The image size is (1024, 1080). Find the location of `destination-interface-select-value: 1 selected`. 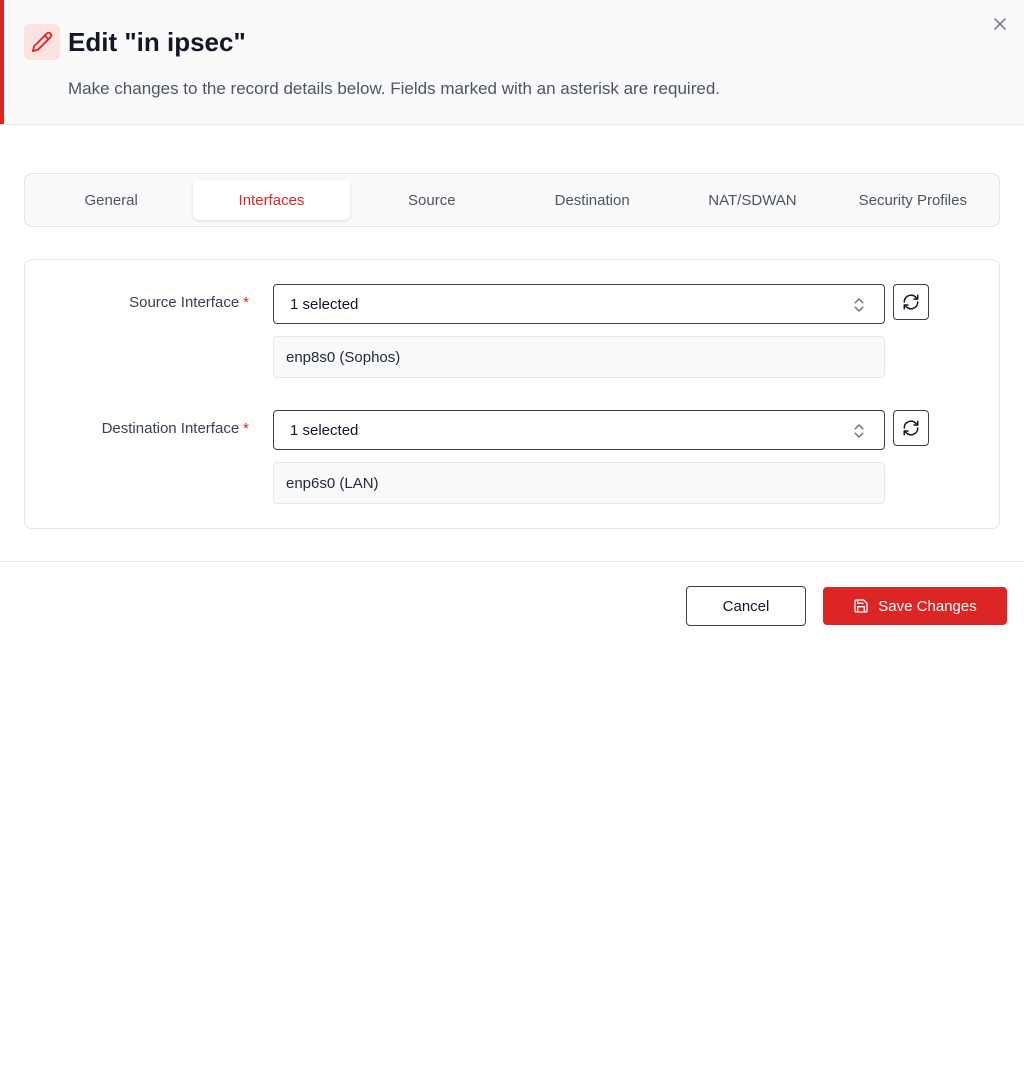

destination-interface-select-value: 1 selected is located at coordinates (324, 430).